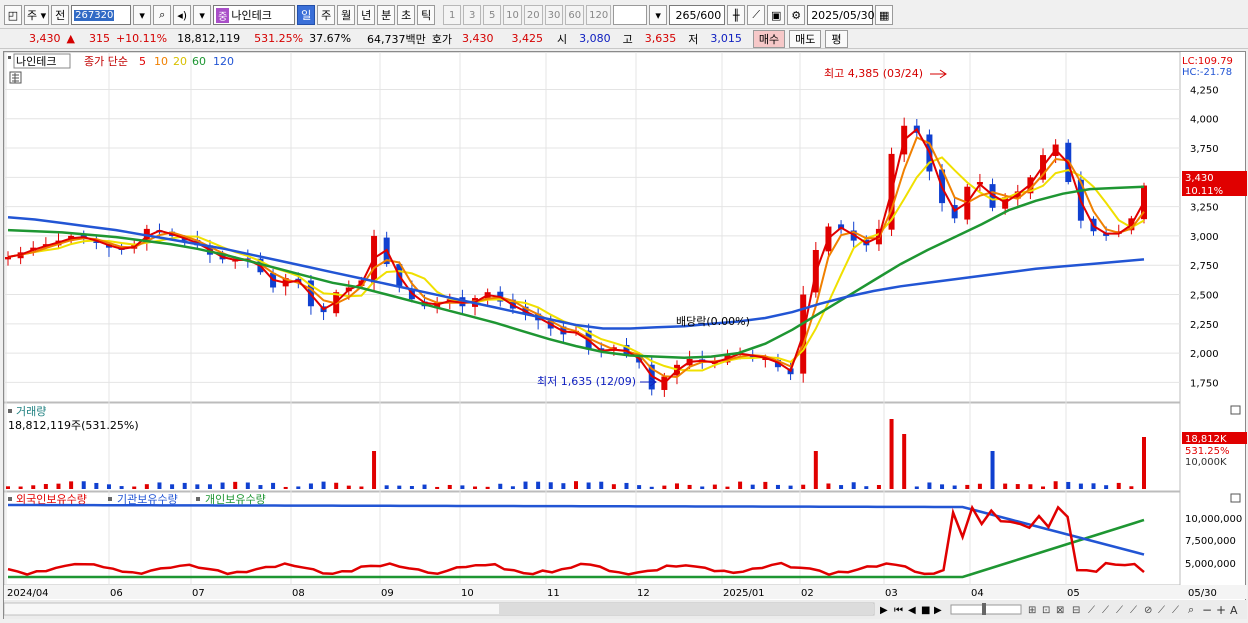  Describe the element at coordinates (426, 15) in the screenshot. I see `tf-tick-button: 틱` at that location.